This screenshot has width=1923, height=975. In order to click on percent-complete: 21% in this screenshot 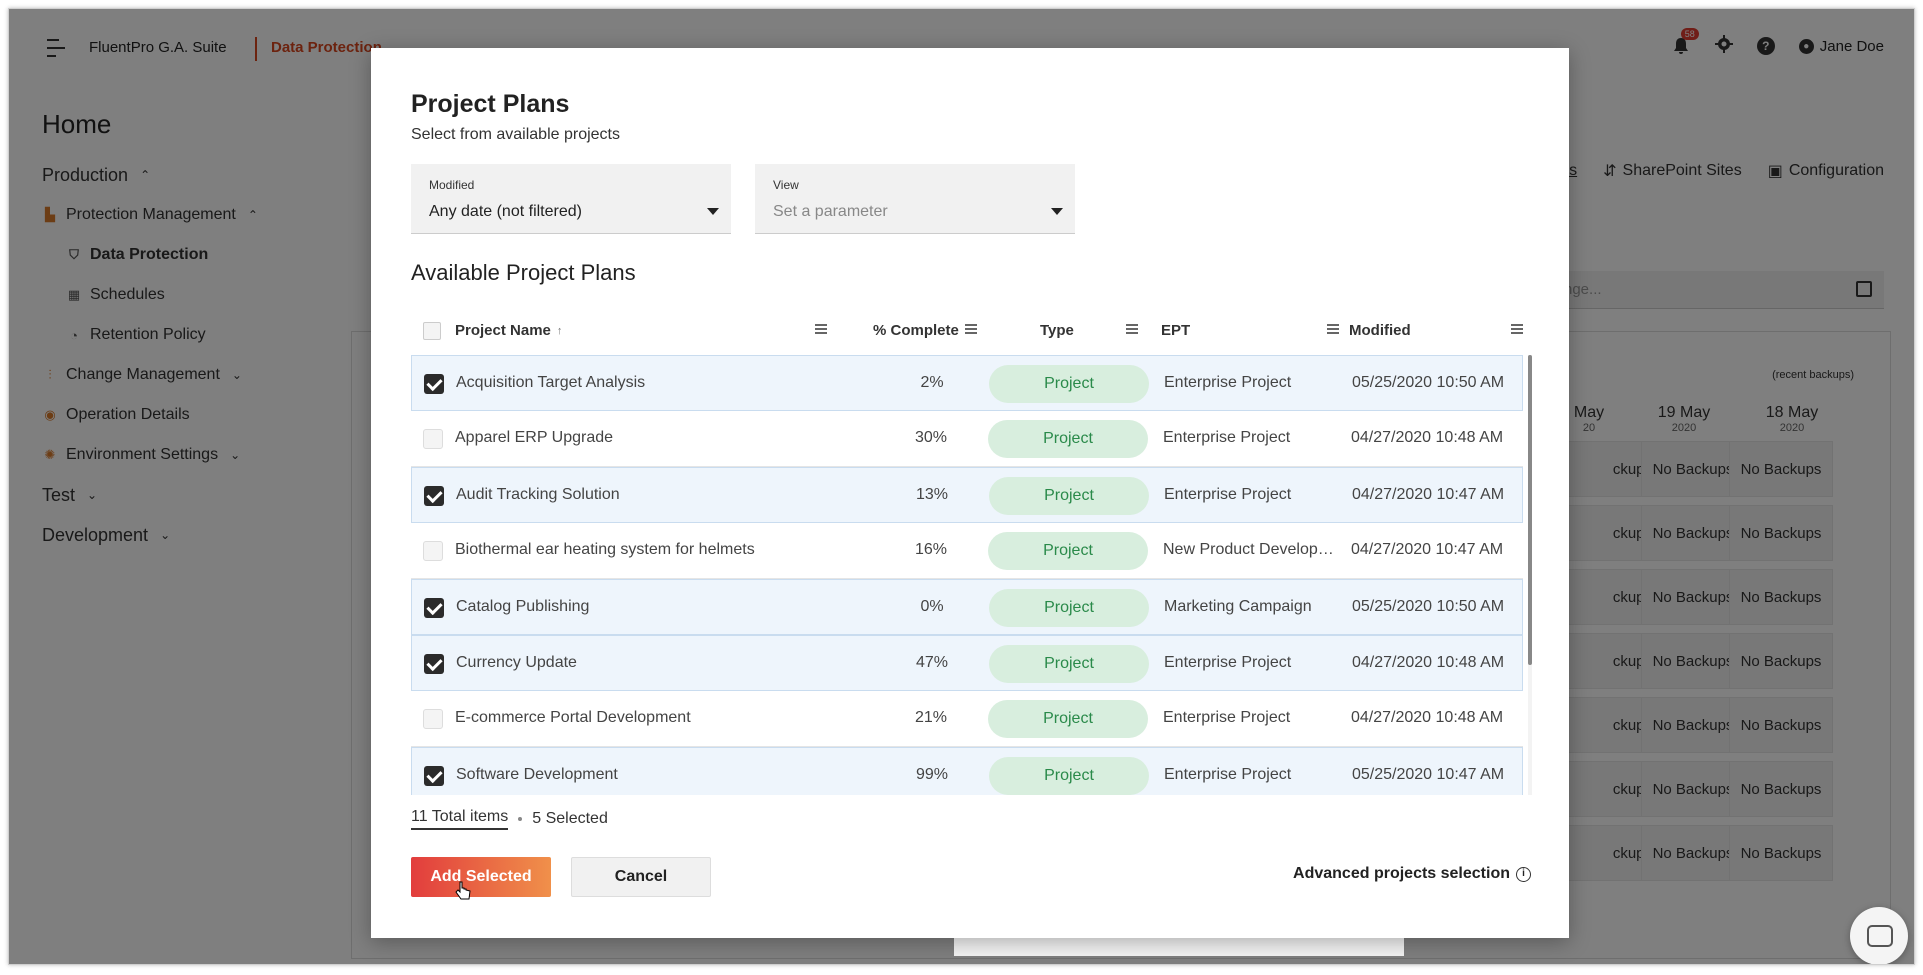, I will do `click(931, 717)`.